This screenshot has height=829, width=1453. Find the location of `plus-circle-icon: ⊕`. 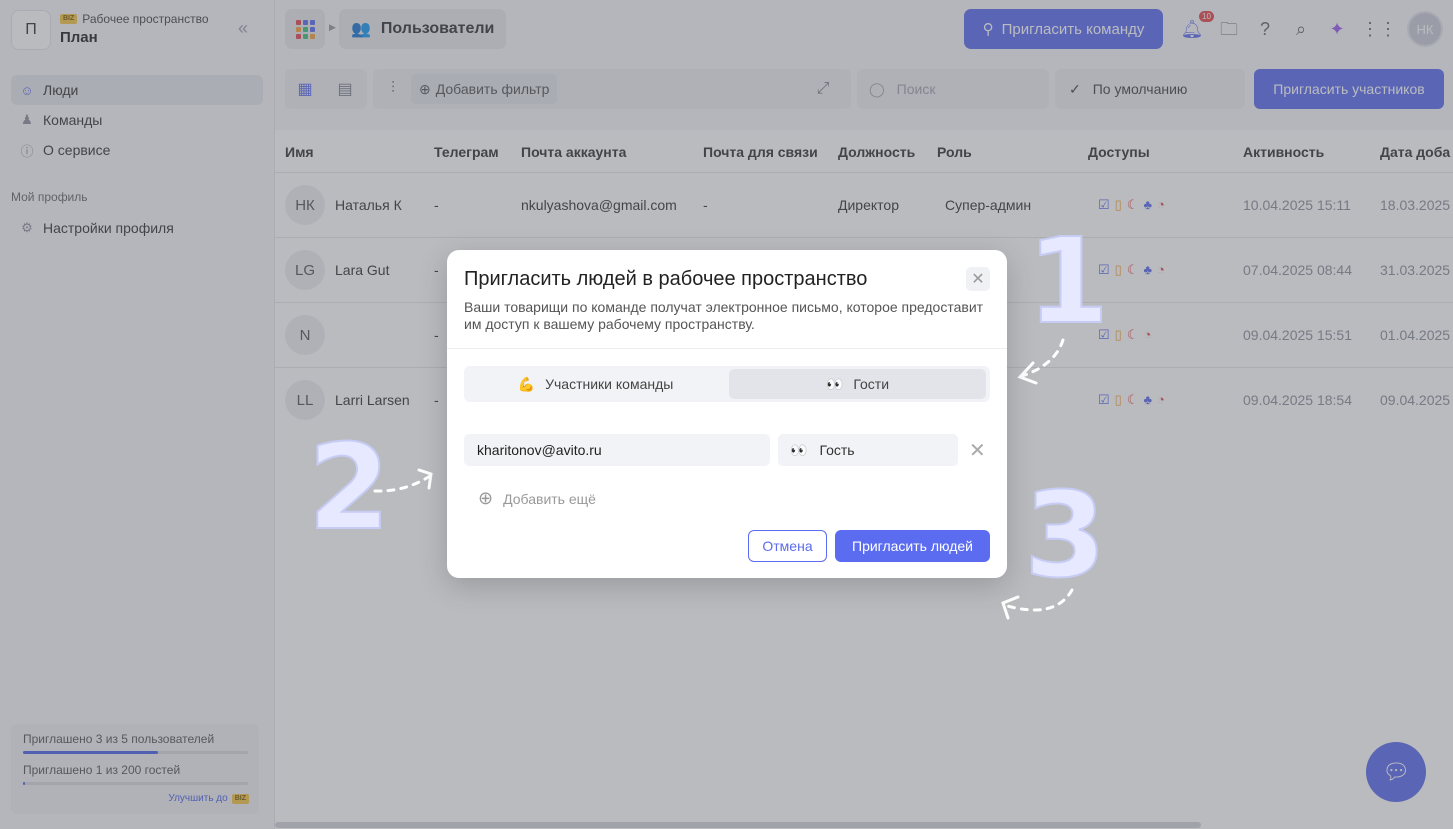

plus-circle-icon: ⊕ is located at coordinates (486, 498).